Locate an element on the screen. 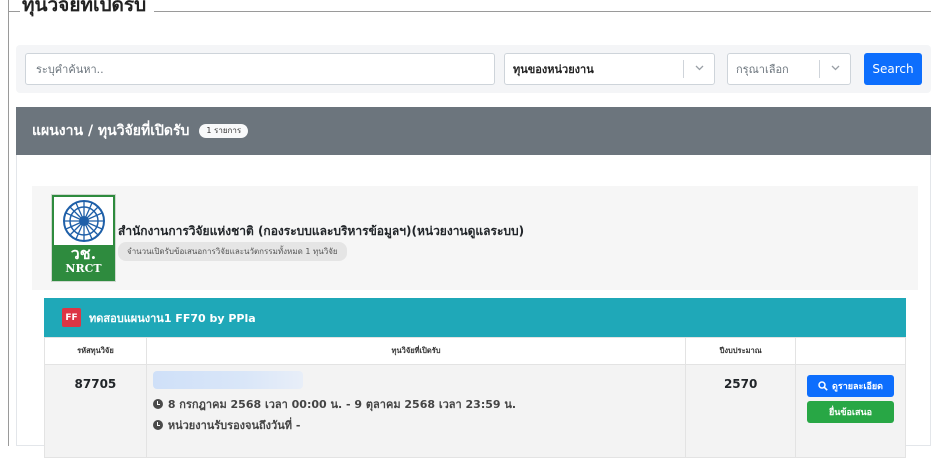  column-header-actions is located at coordinates (850, 351).